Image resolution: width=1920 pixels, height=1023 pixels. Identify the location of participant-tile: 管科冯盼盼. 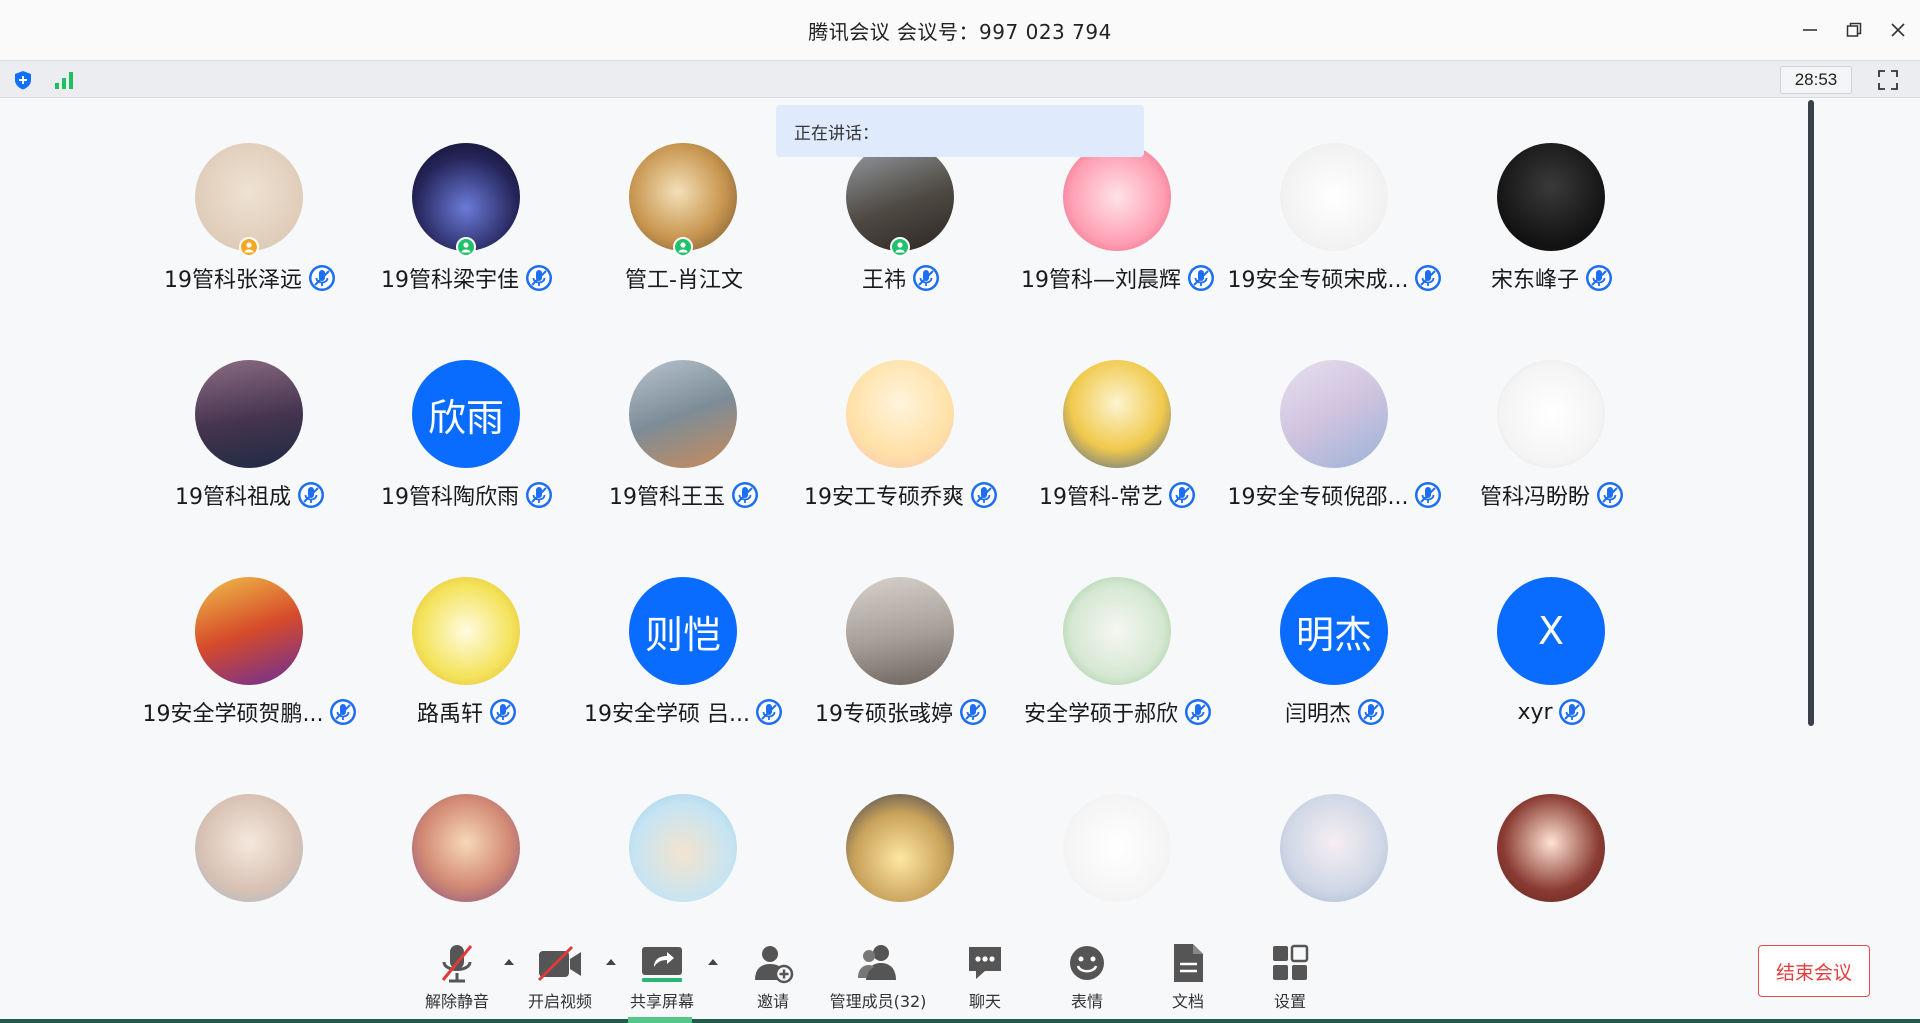
(1552, 455).